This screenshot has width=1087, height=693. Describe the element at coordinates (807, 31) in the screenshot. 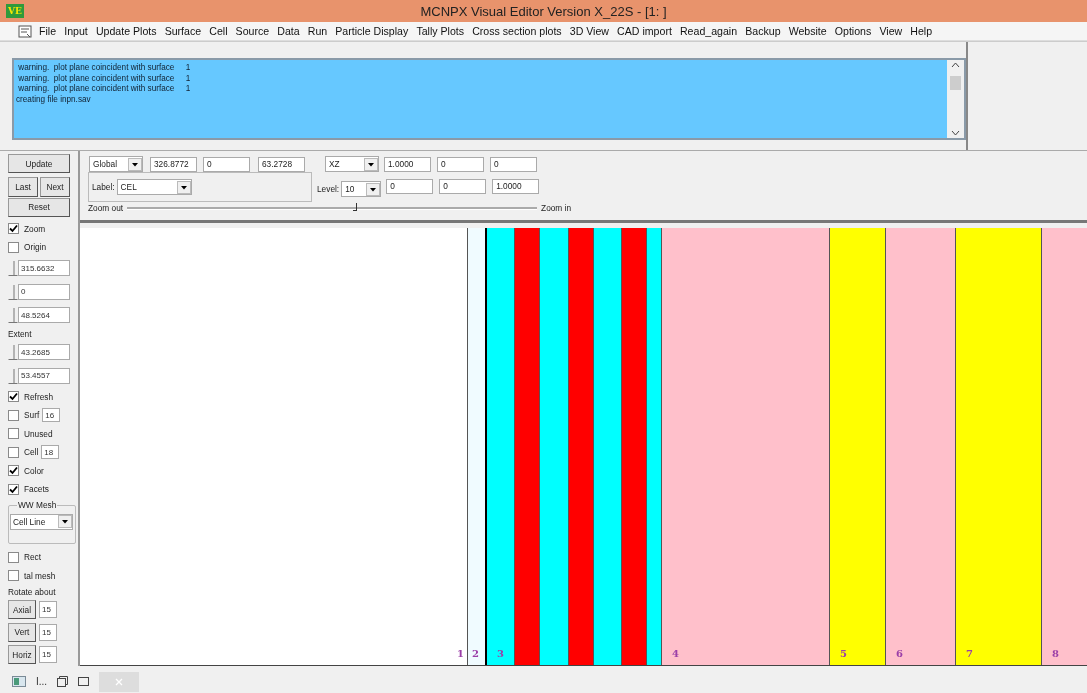

I see `menu-item: Website` at that location.